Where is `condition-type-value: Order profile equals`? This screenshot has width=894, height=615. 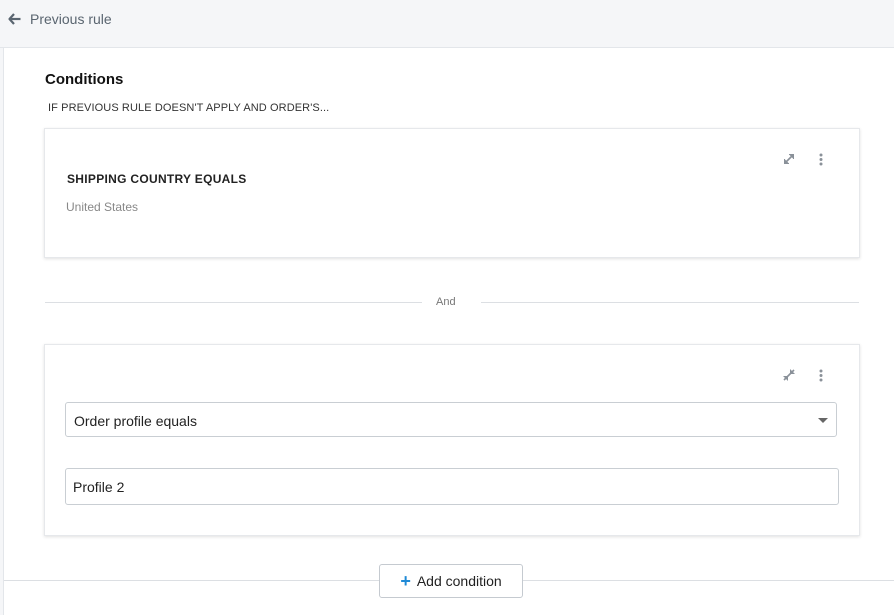 condition-type-value: Order profile equals is located at coordinates (135, 421).